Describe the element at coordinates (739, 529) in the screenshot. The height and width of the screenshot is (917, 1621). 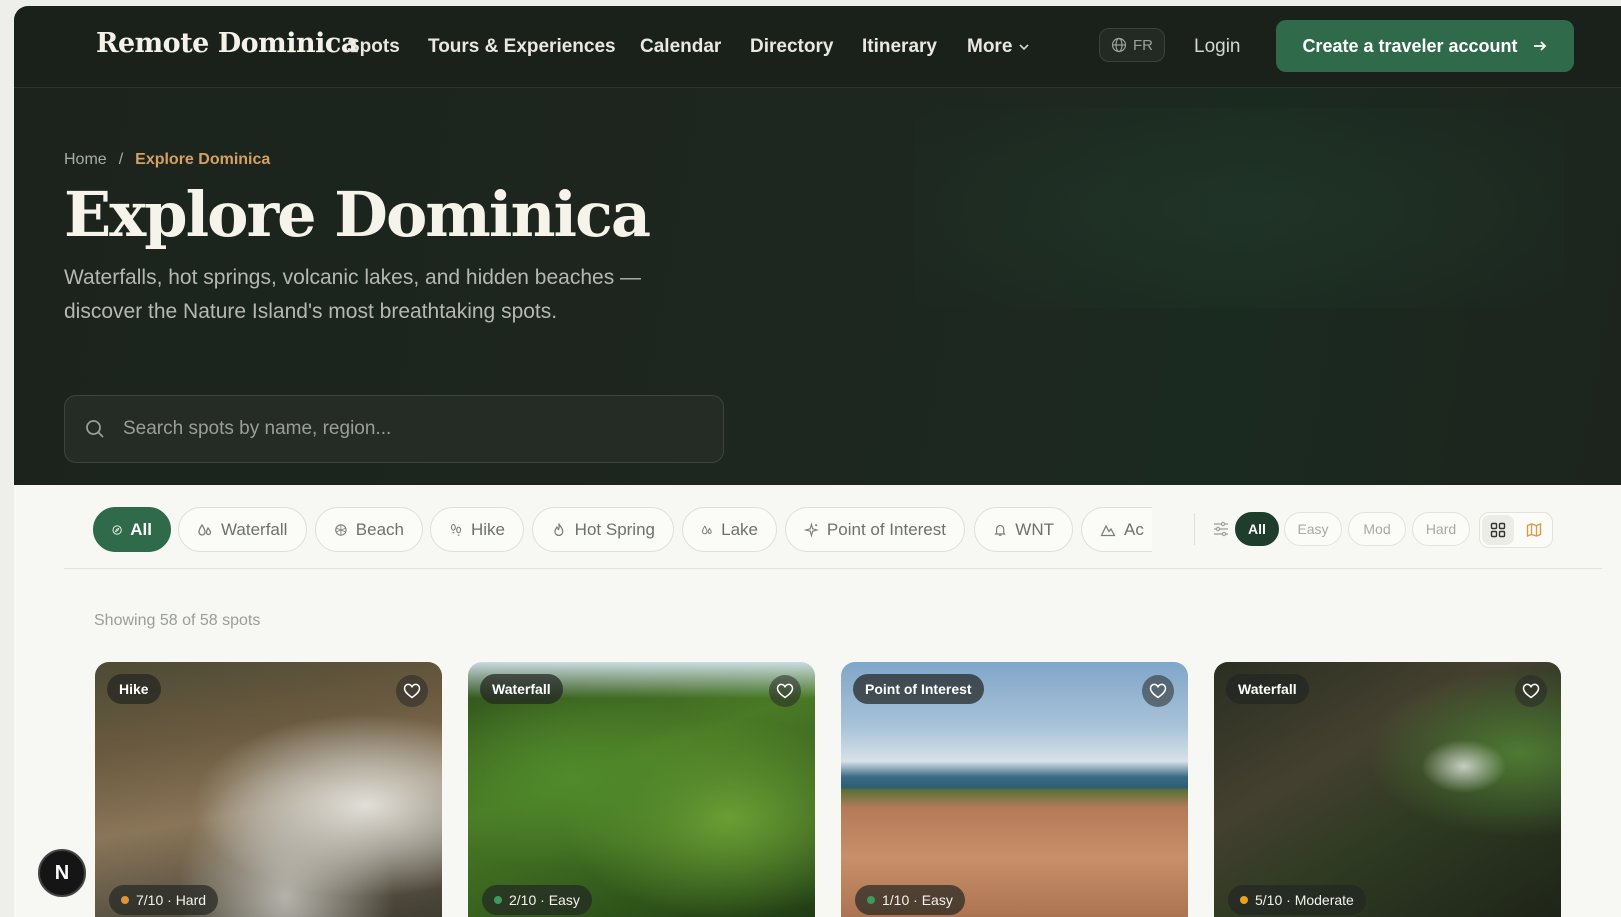
I see `category-chip-label: Lake` at that location.